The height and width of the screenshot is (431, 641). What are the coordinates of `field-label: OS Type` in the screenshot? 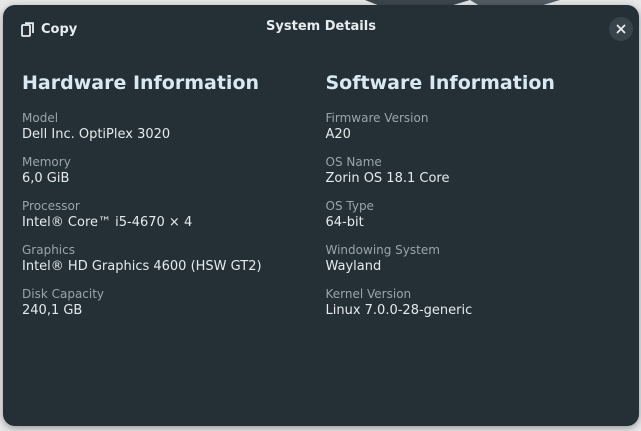 It's located at (349, 206).